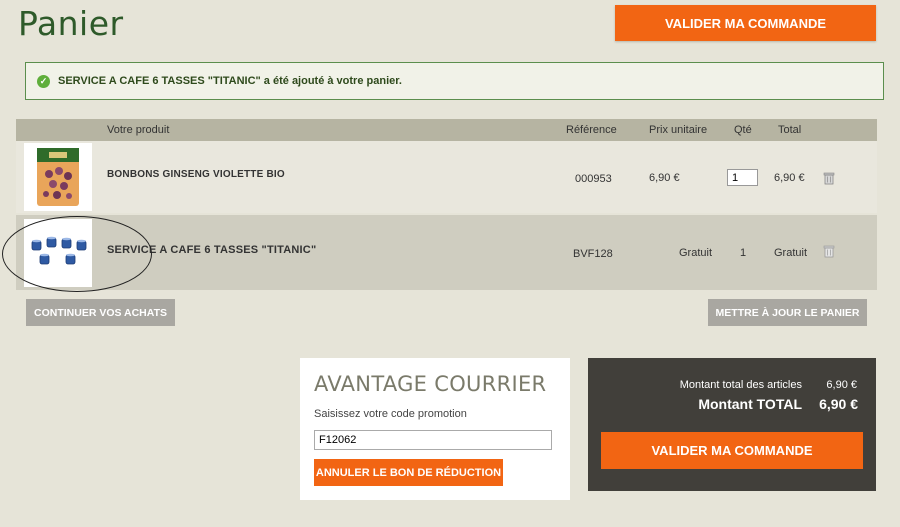 Image resolution: width=900 pixels, height=527 pixels. I want to click on product-name: BONBONS GINSENG VIOLETTE BIO, so click(196, 174).